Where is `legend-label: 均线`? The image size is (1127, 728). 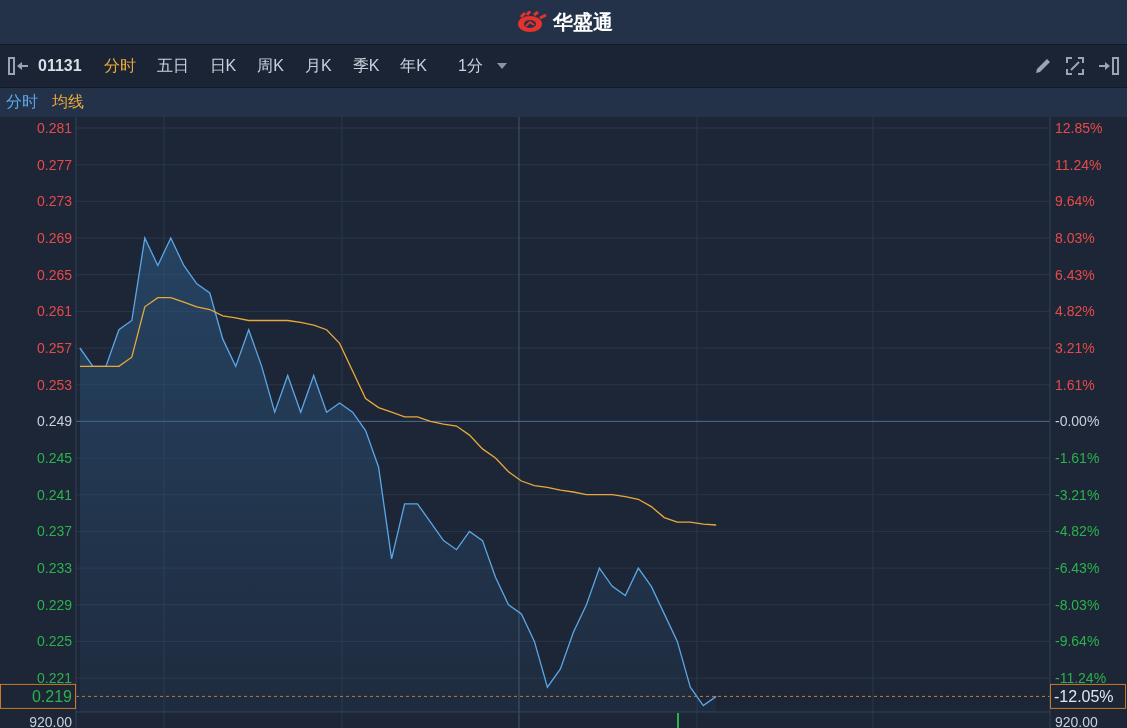
legend-label: 均线 is located at coordinates (68, 102).